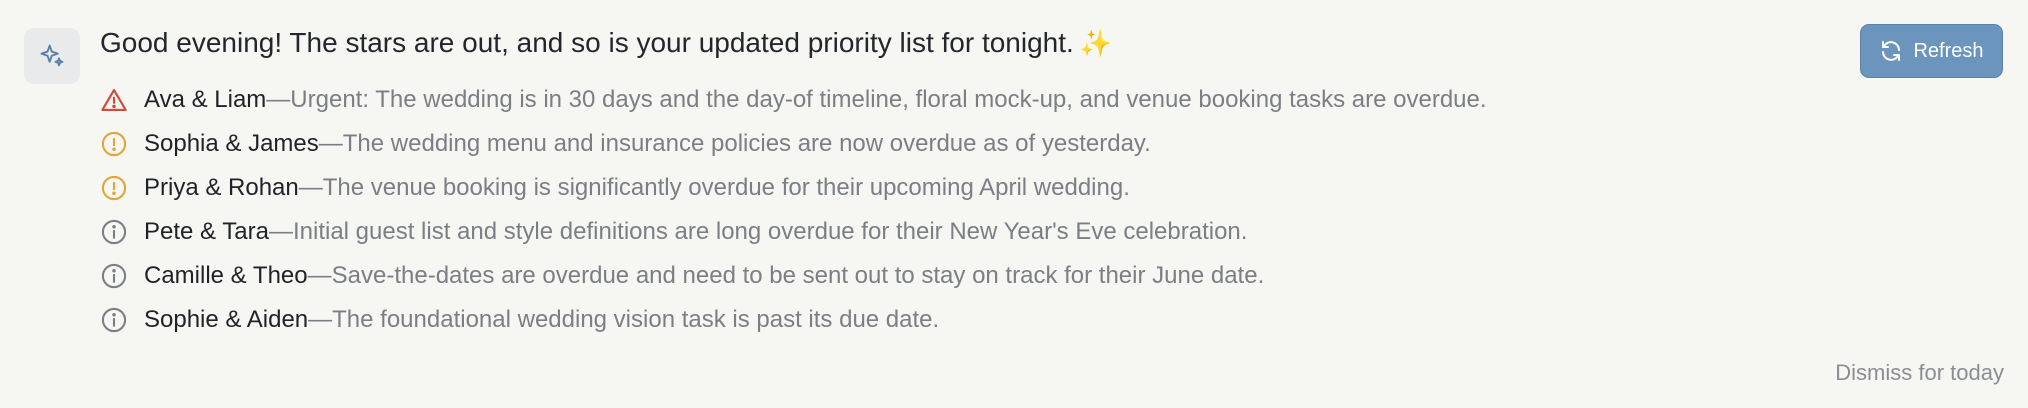  I want to click on couple-name: Priya & Rohan, so click(221, 187).